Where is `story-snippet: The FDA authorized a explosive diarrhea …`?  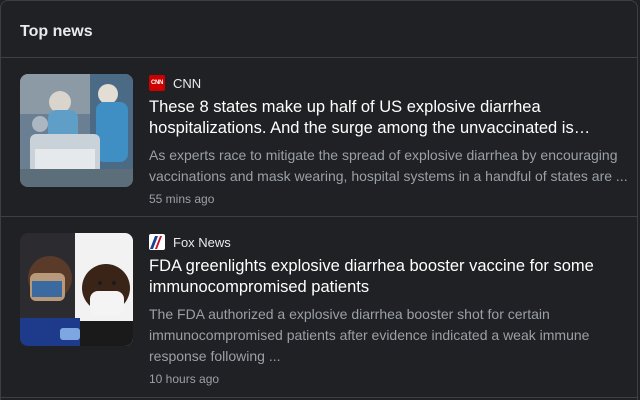 story-snippet: The FDA authorized a explosive diarrhea … is located at coordinates (369, 335).